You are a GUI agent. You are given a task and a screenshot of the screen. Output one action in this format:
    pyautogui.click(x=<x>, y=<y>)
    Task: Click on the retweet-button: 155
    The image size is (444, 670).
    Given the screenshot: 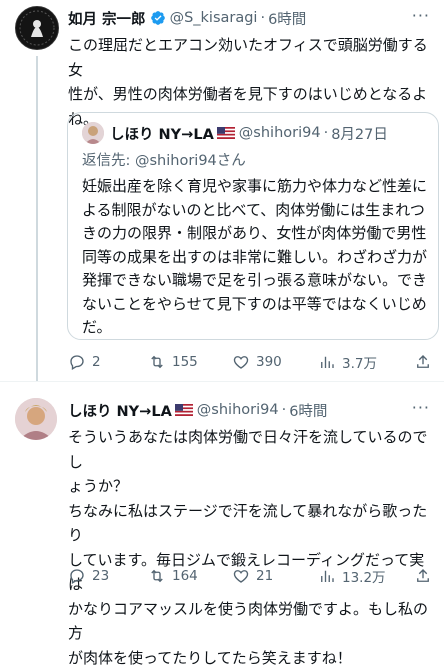 What is the action you would take?
    pyautogui.click(x=173, y=362)
    